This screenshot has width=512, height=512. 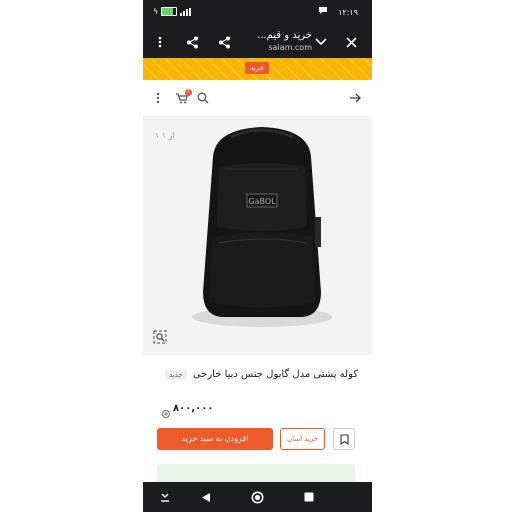 I want to click on cart-icon: 1, so click(x=183, y=97).